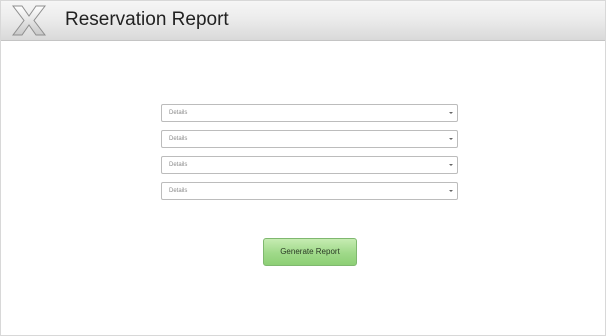  Describe the element at coordinates (309, 165) in the screenshot. I see `details-select-3: Details` at that location.